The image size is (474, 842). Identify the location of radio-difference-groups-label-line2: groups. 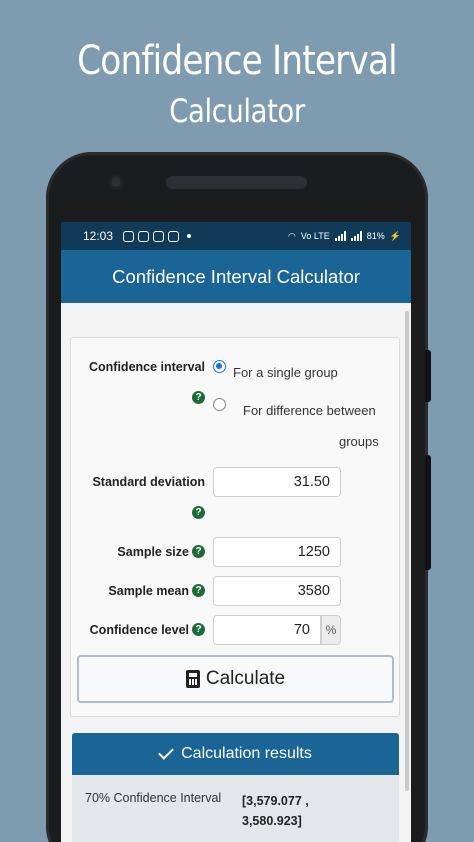
(359, 441).